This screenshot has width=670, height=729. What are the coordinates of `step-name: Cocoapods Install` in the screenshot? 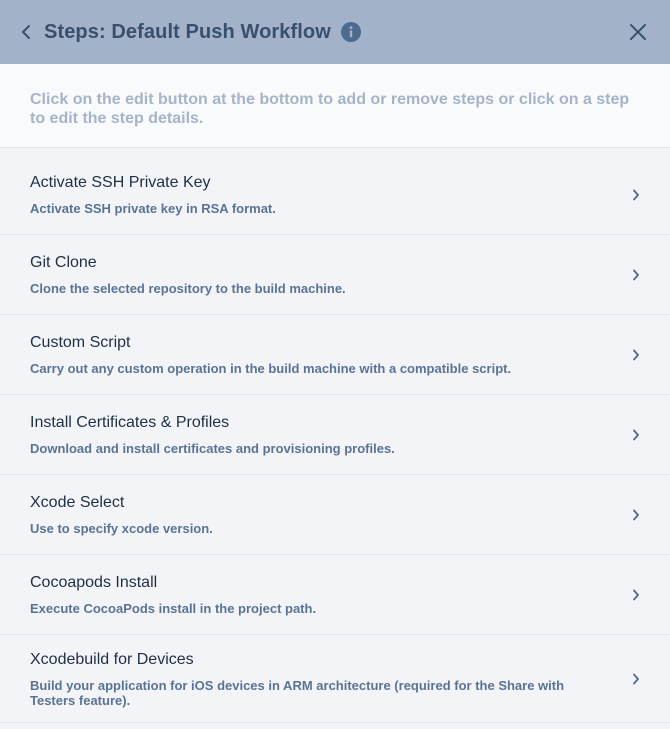 It's located at (94, 582).